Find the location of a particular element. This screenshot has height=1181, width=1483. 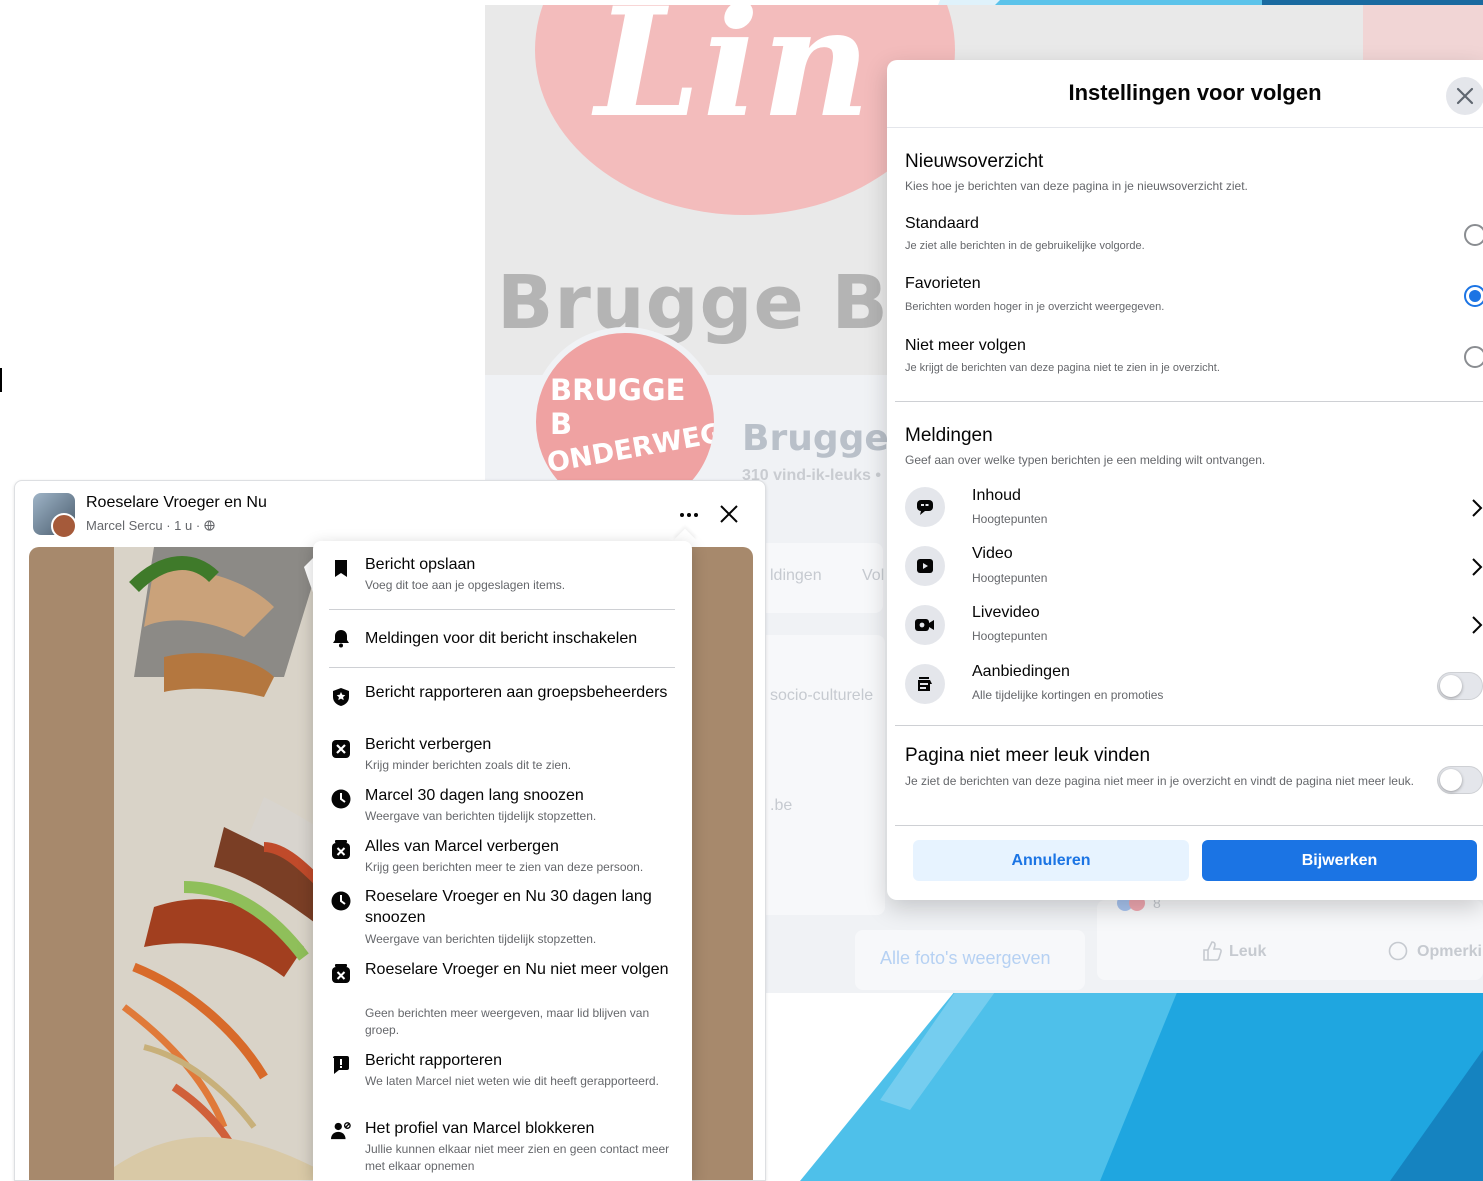

about-card is located at coordinates (820, 775).